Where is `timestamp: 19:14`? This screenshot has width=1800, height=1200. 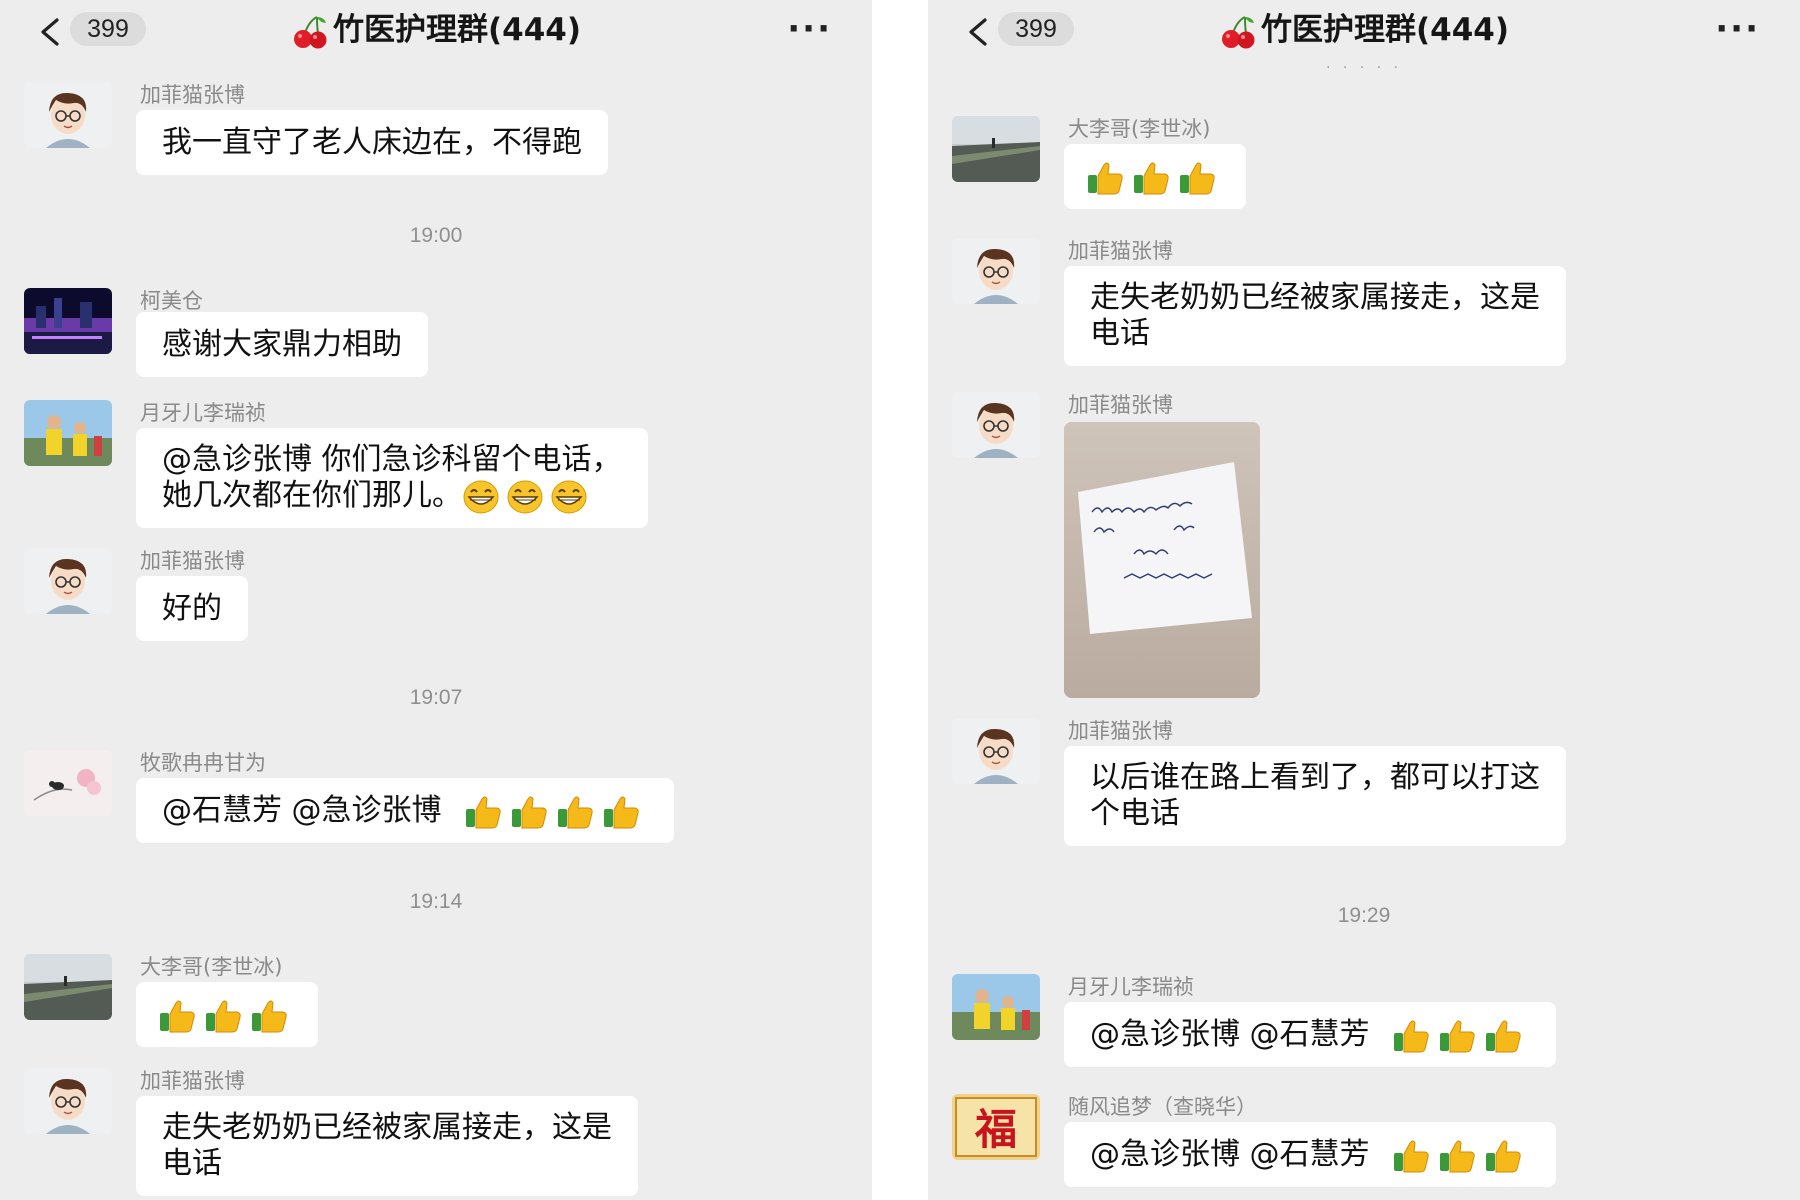 timestamp: 19:14 is located at coordinates (436, 901).